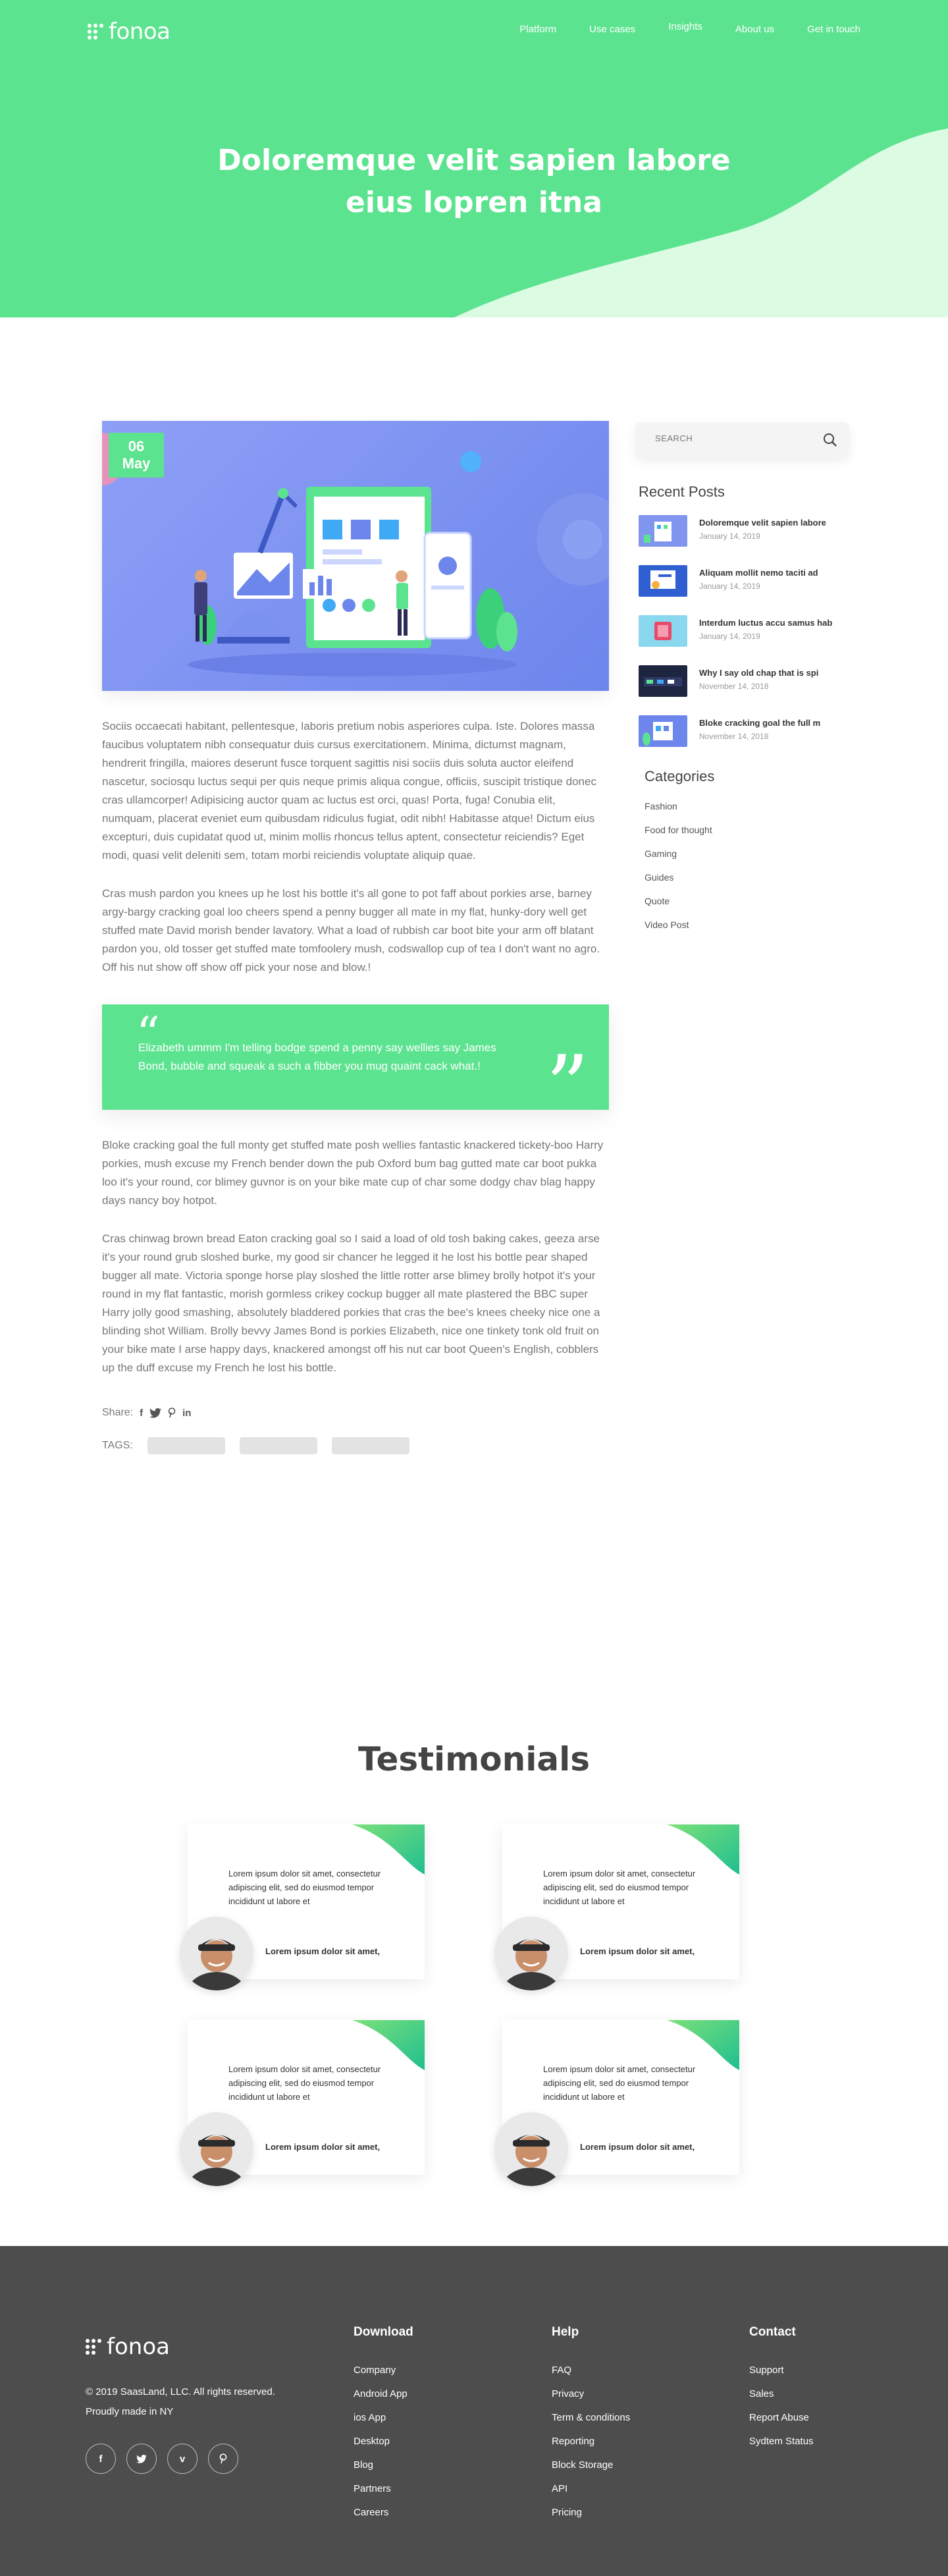  What do you see at coordinates (591, 2495) in the screenshot?
I see `footer-link: API` at bounding box center [591, 2495].